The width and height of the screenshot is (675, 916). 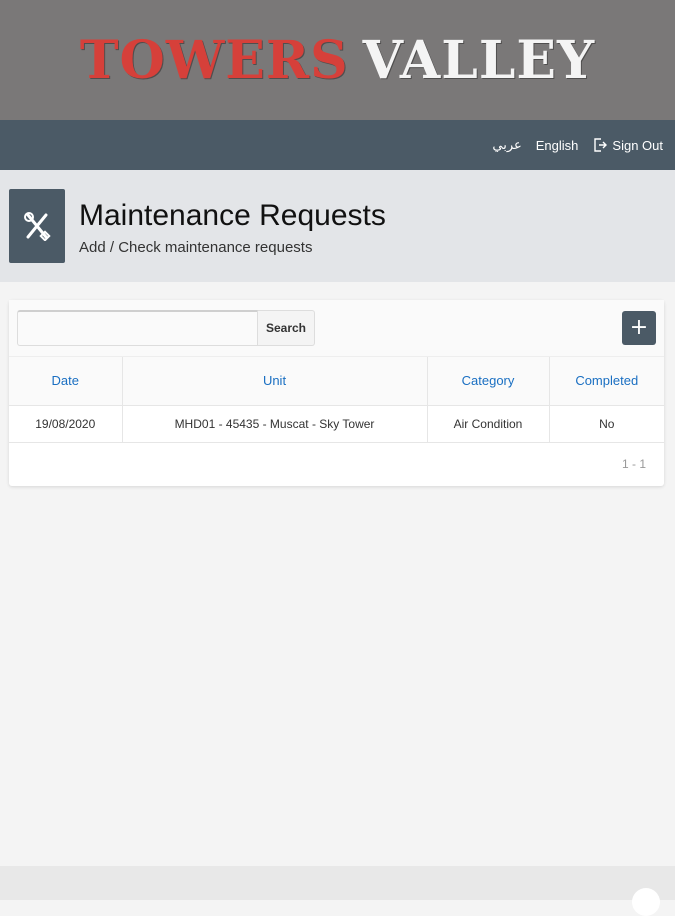 I want to click on pagination-info: 1 - 1, so click(x=336, y=464).